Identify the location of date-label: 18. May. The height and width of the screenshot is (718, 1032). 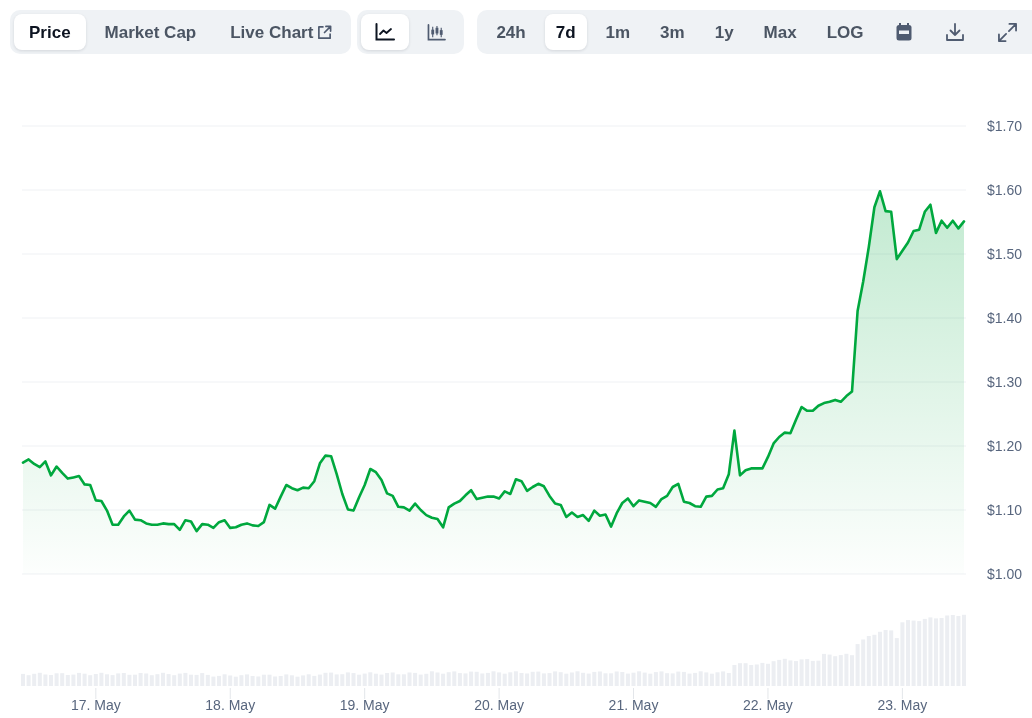
(230, 705).